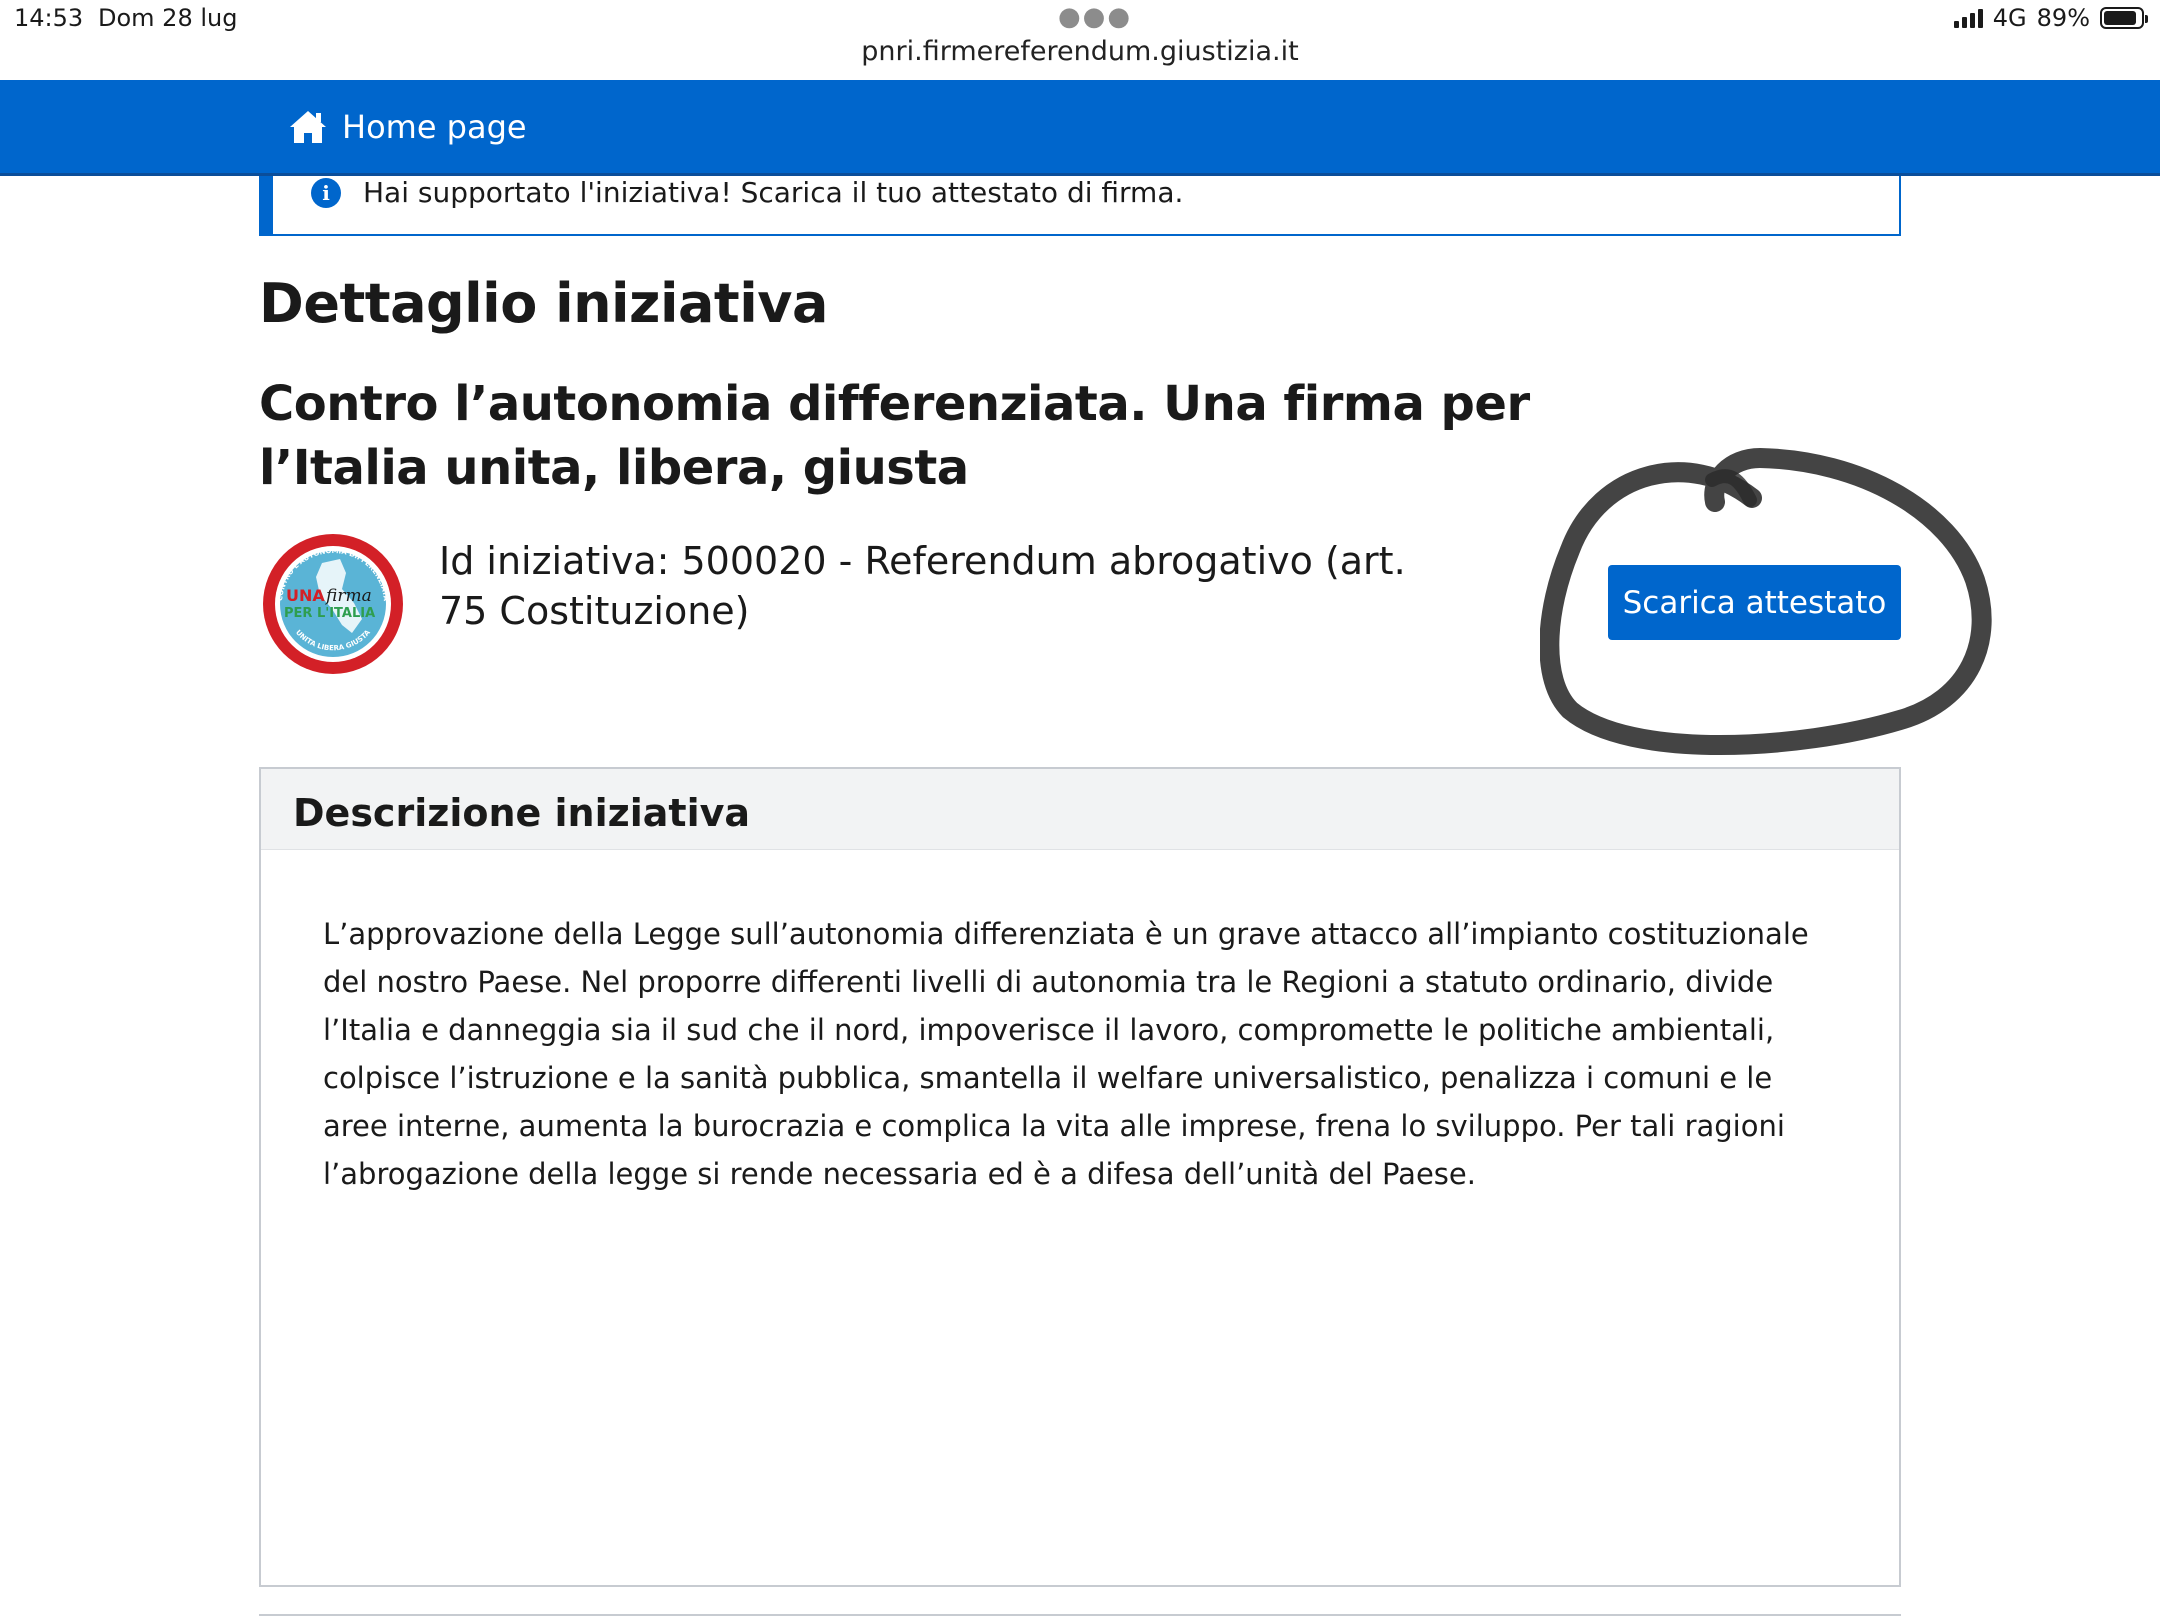 The width and height of the screenshot is (2160, 1620). What do you see at coordinates (2063, 18) in the screenshot?
I see `battery-percent: 89%` at bounding box center [2063, 18].